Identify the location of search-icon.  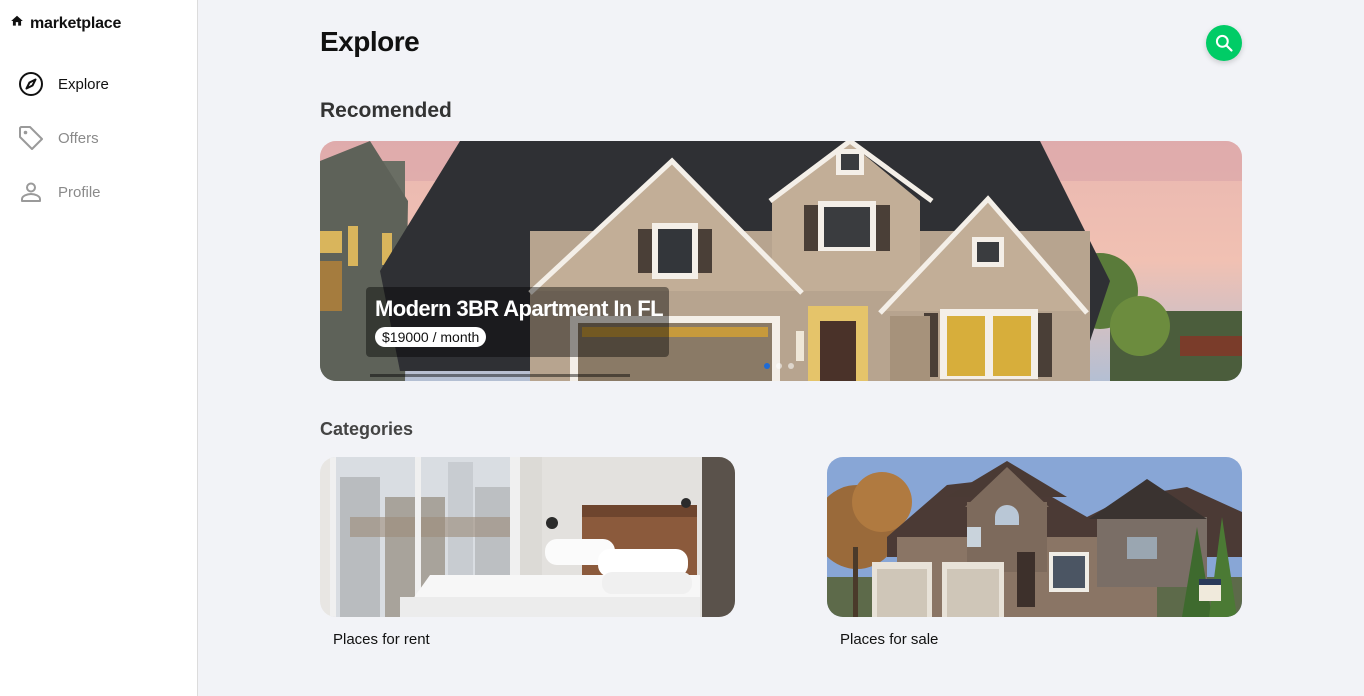
(1224, 43).